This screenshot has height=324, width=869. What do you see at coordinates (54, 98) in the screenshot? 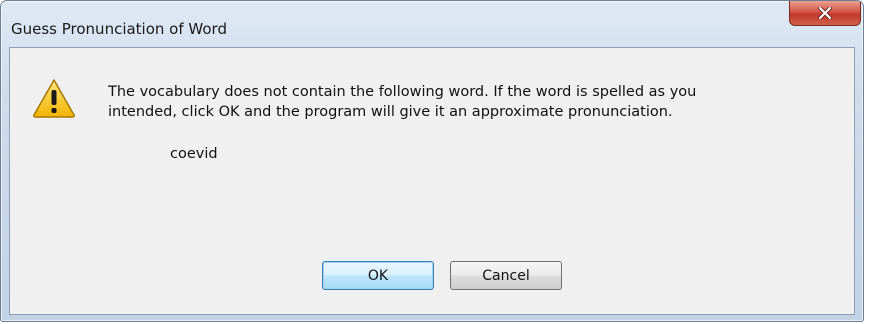
I see `warning-icon` at bounding box center [54, 98].